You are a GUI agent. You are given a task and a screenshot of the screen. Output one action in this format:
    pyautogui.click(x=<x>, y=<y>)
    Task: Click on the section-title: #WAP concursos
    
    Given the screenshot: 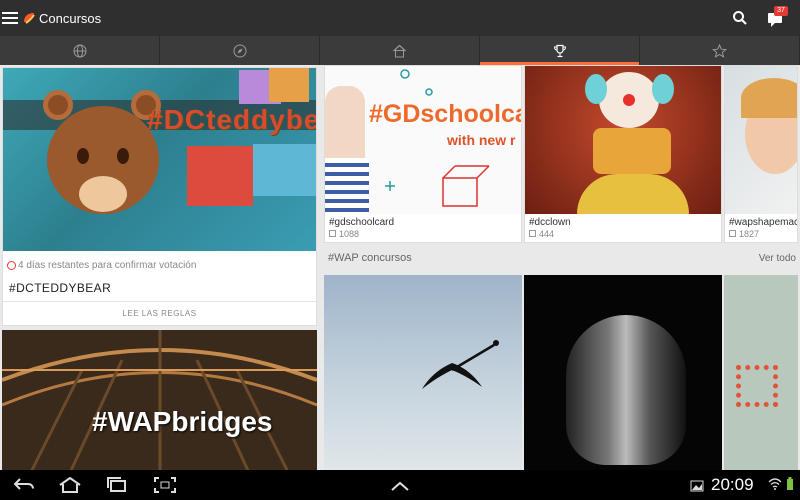 What is the action you would take?
    pyautogui.click(x=370, y=258)
    